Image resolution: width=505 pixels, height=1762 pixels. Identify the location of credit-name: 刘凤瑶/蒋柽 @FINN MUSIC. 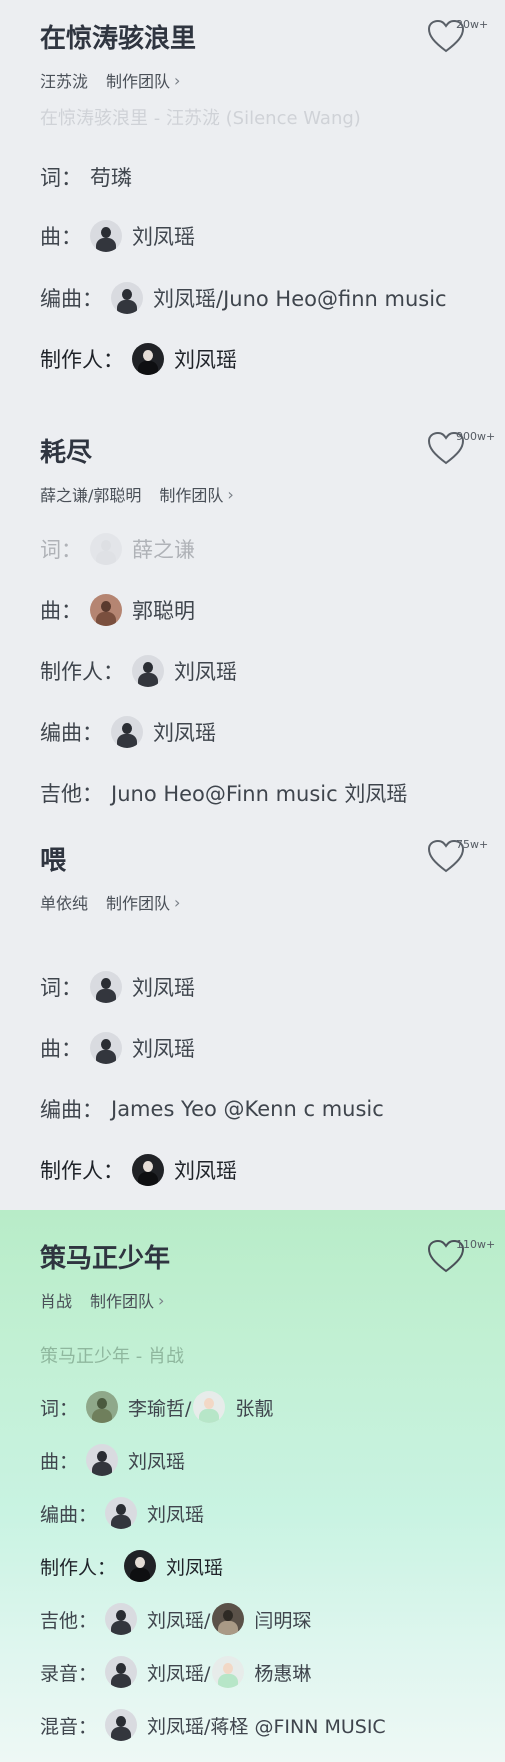
(266, 1725).